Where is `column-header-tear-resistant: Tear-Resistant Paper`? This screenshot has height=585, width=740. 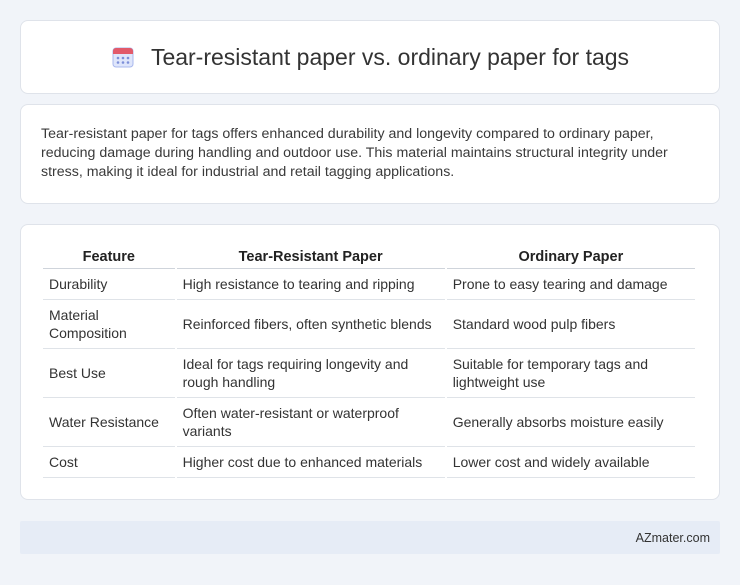 column-header-tear-resistant: Tear-Resistant Paper is located at coordinates (310, 257).